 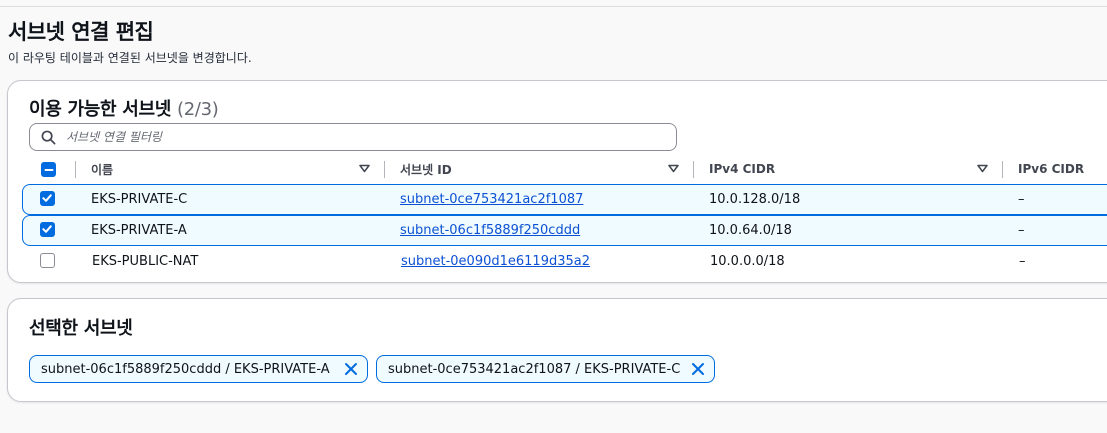 I want to click on cell-ipv4: 10.0.64.0/18, so click(x=750, y=230).